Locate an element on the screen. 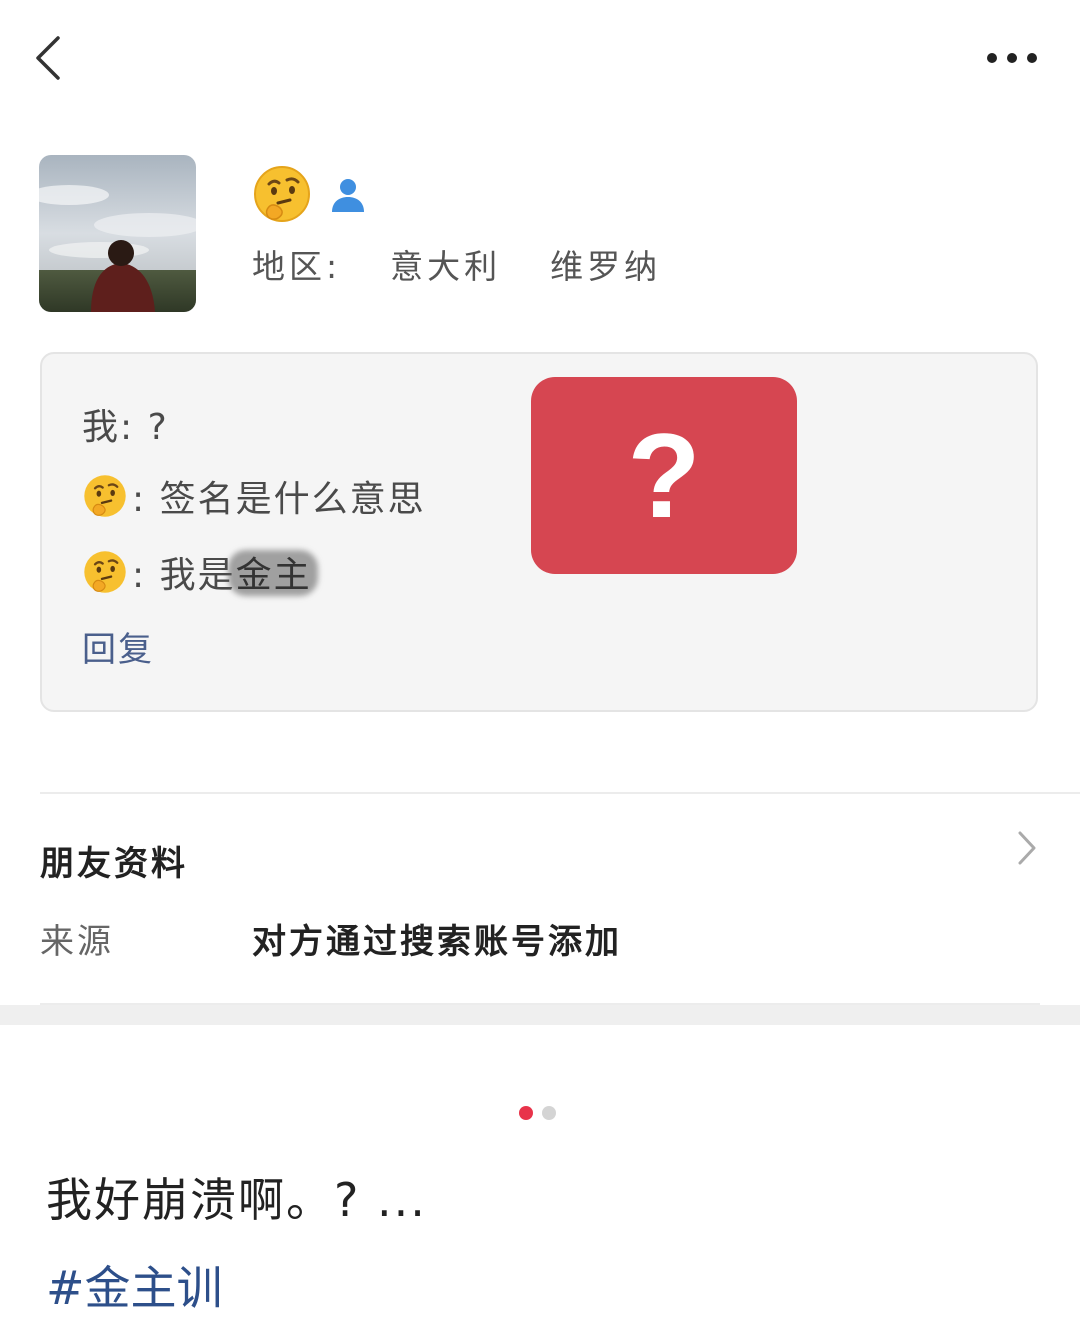 Image resolution: width=1080 pixels, height=1342 pixels. signature-line-3: : 我是 金主 is located at coordinates (197, 572).